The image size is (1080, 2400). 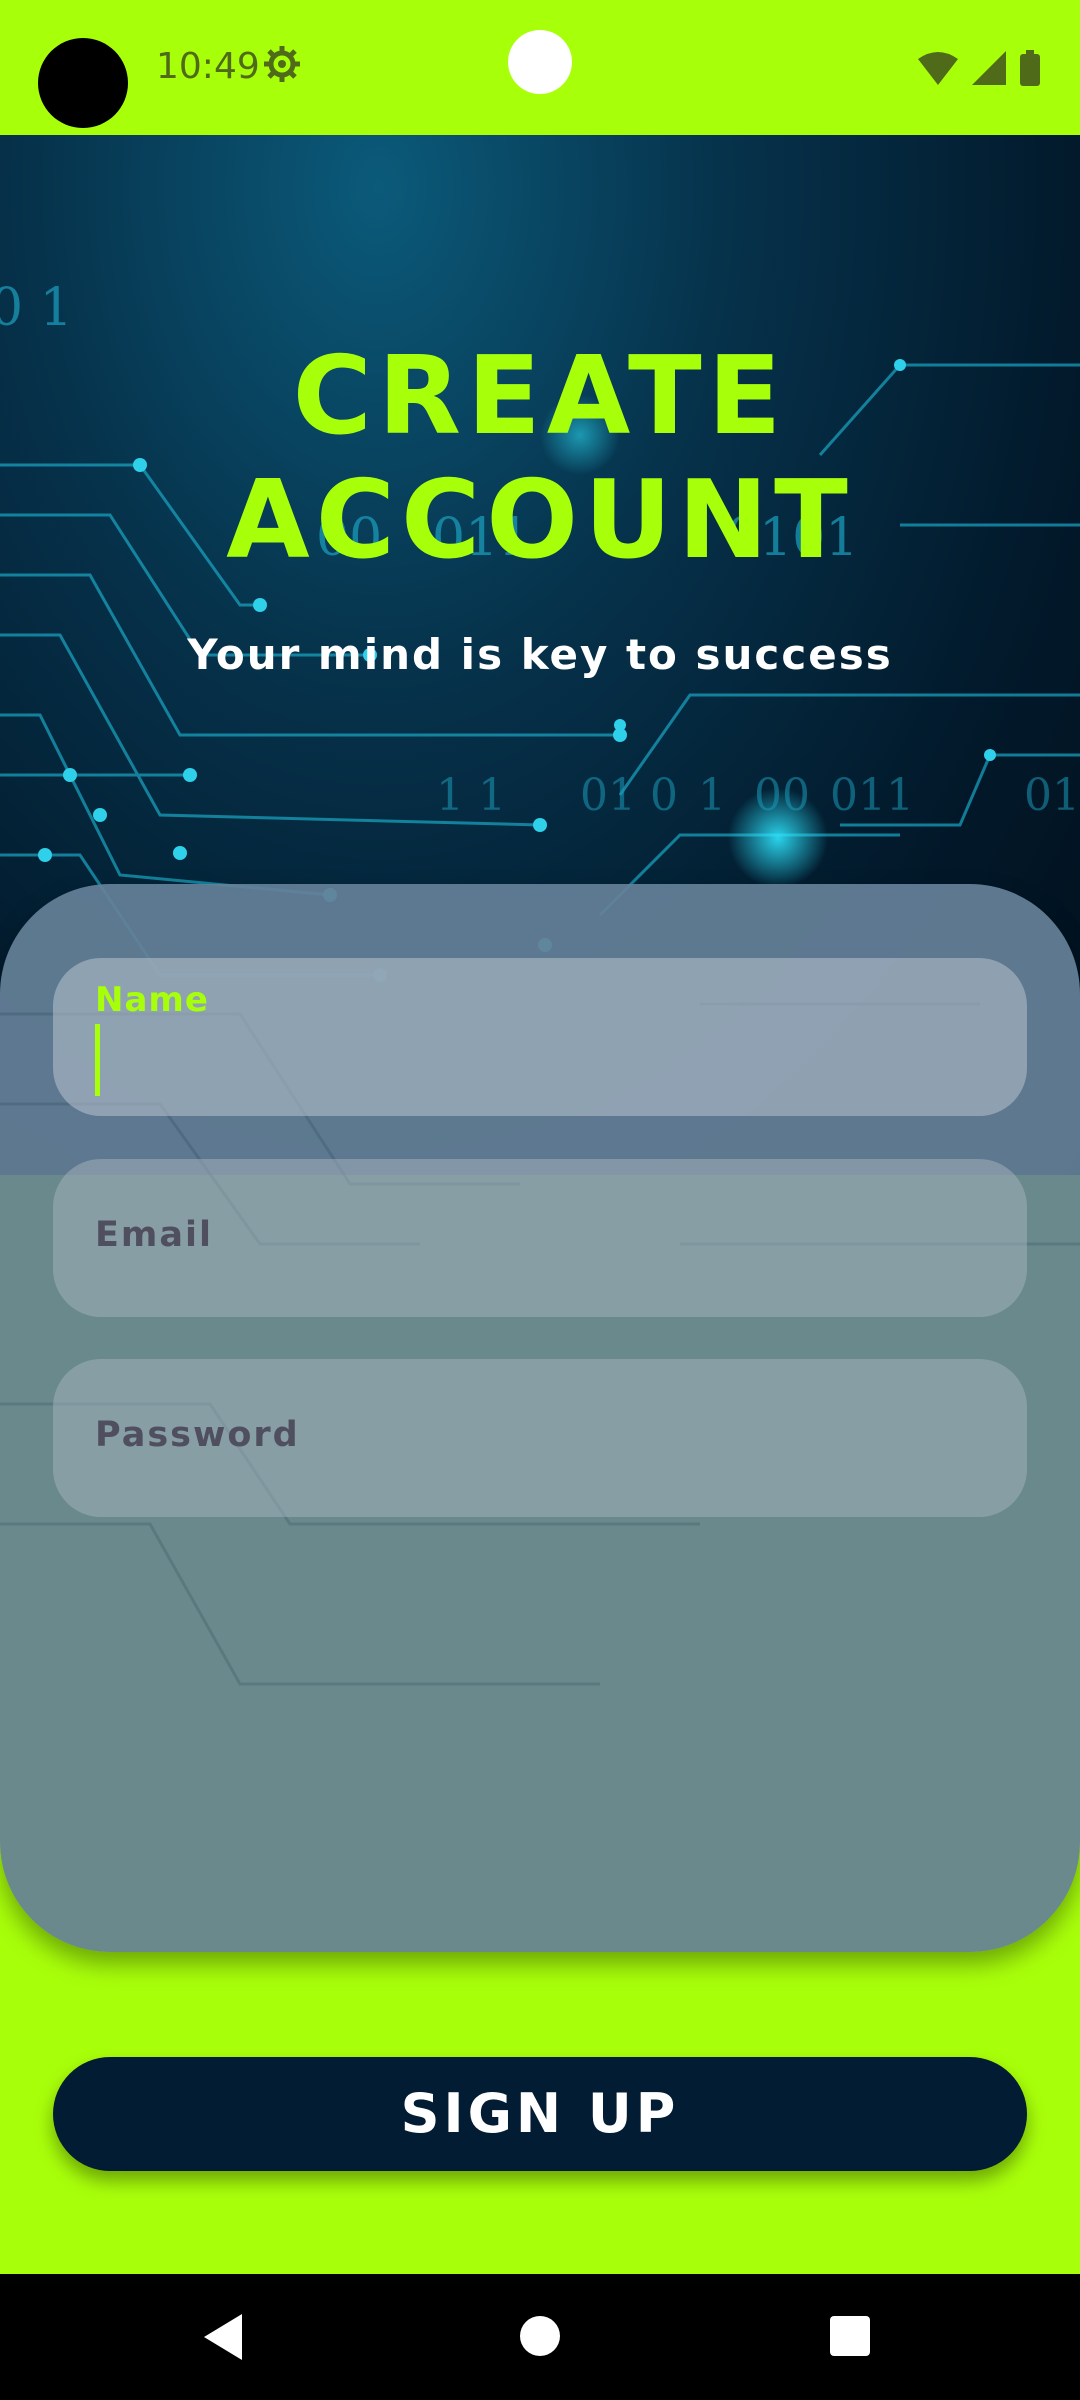 I want to click on password-field: Password, so click(x=540, y=1438).